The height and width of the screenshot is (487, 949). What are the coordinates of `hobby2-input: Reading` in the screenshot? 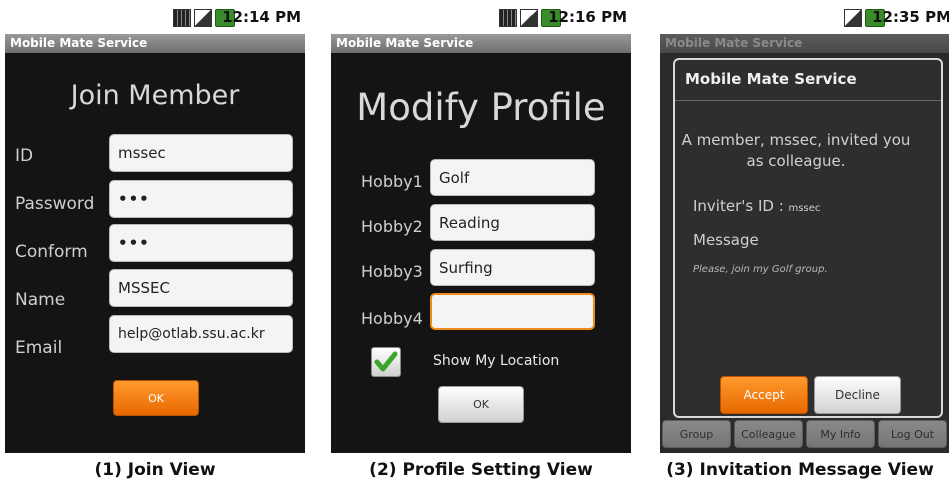 It's located at (512, 222).